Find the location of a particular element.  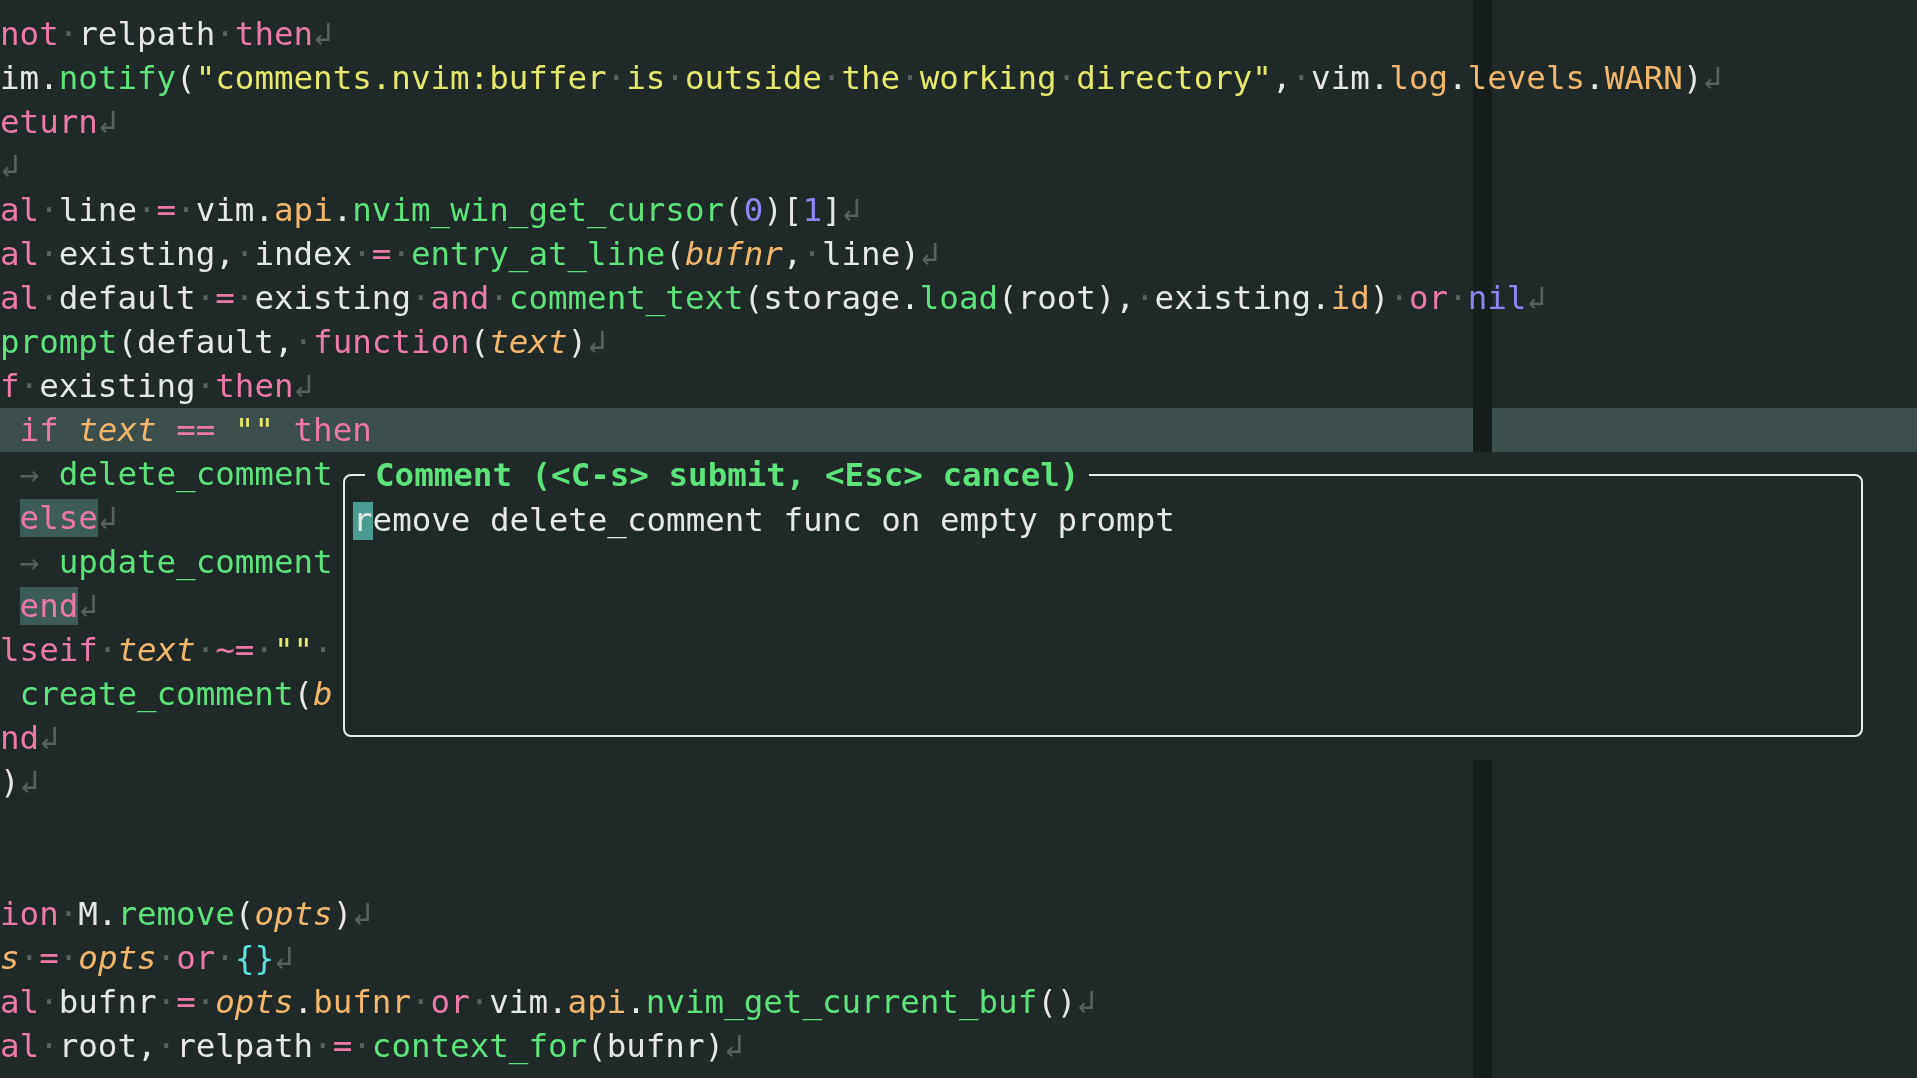

code-line: al·root,·relpath·=·context_for(bufnr)↲ is located at coordinates (372, 1046).